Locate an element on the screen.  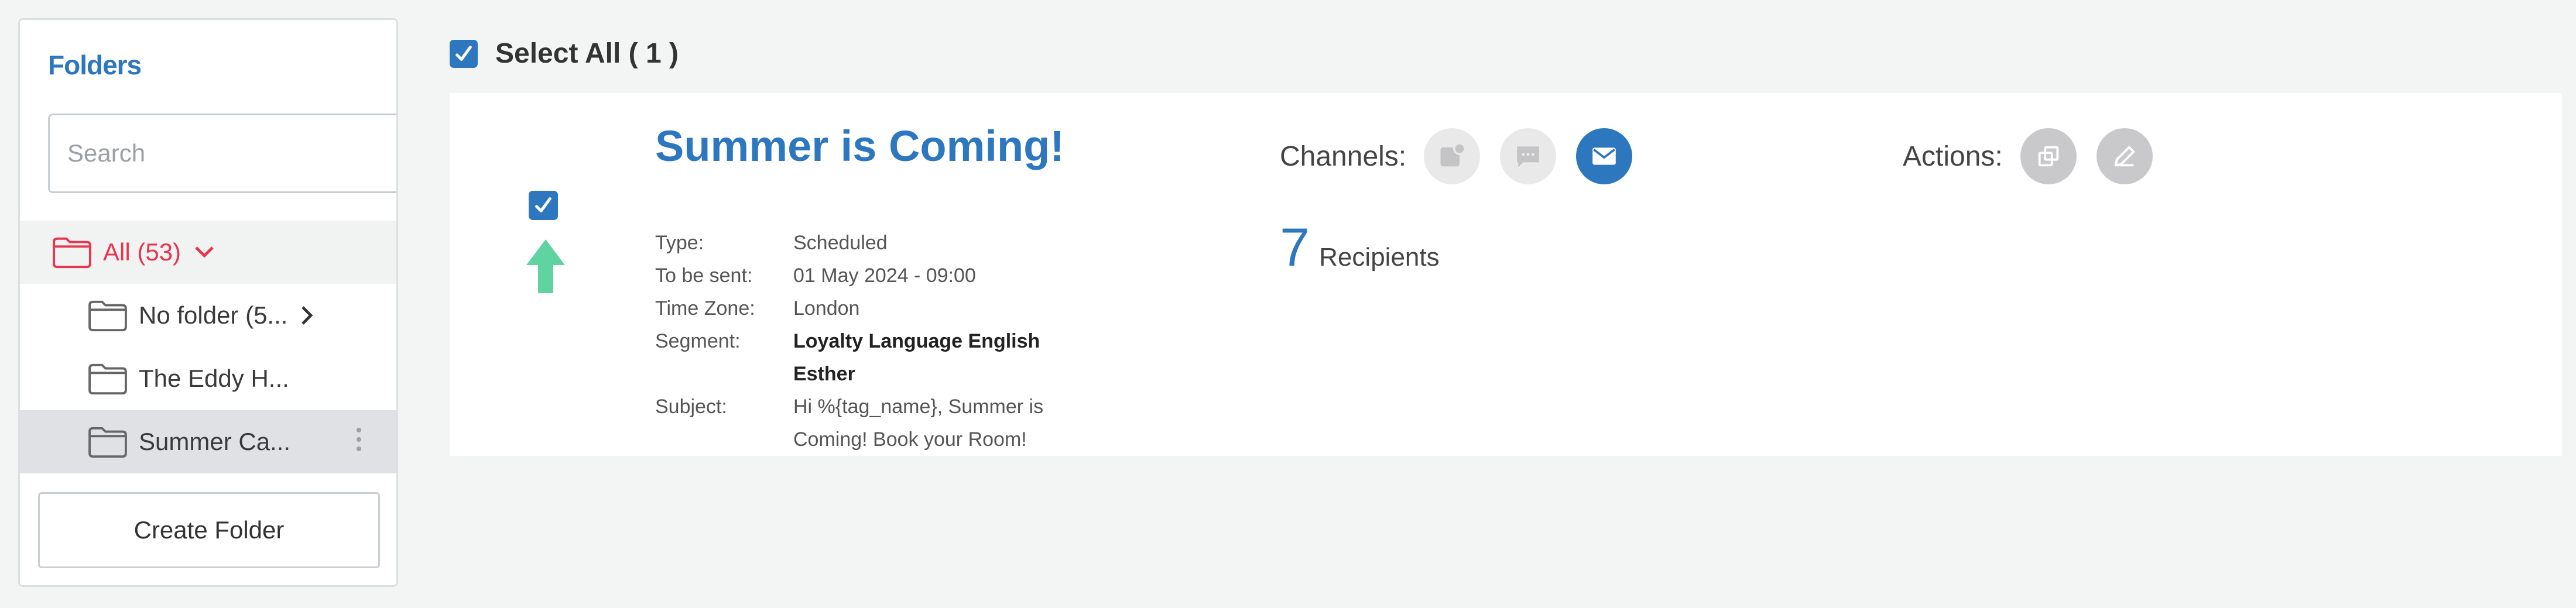
channels: Channels: is located at coordinates (1466, 156).